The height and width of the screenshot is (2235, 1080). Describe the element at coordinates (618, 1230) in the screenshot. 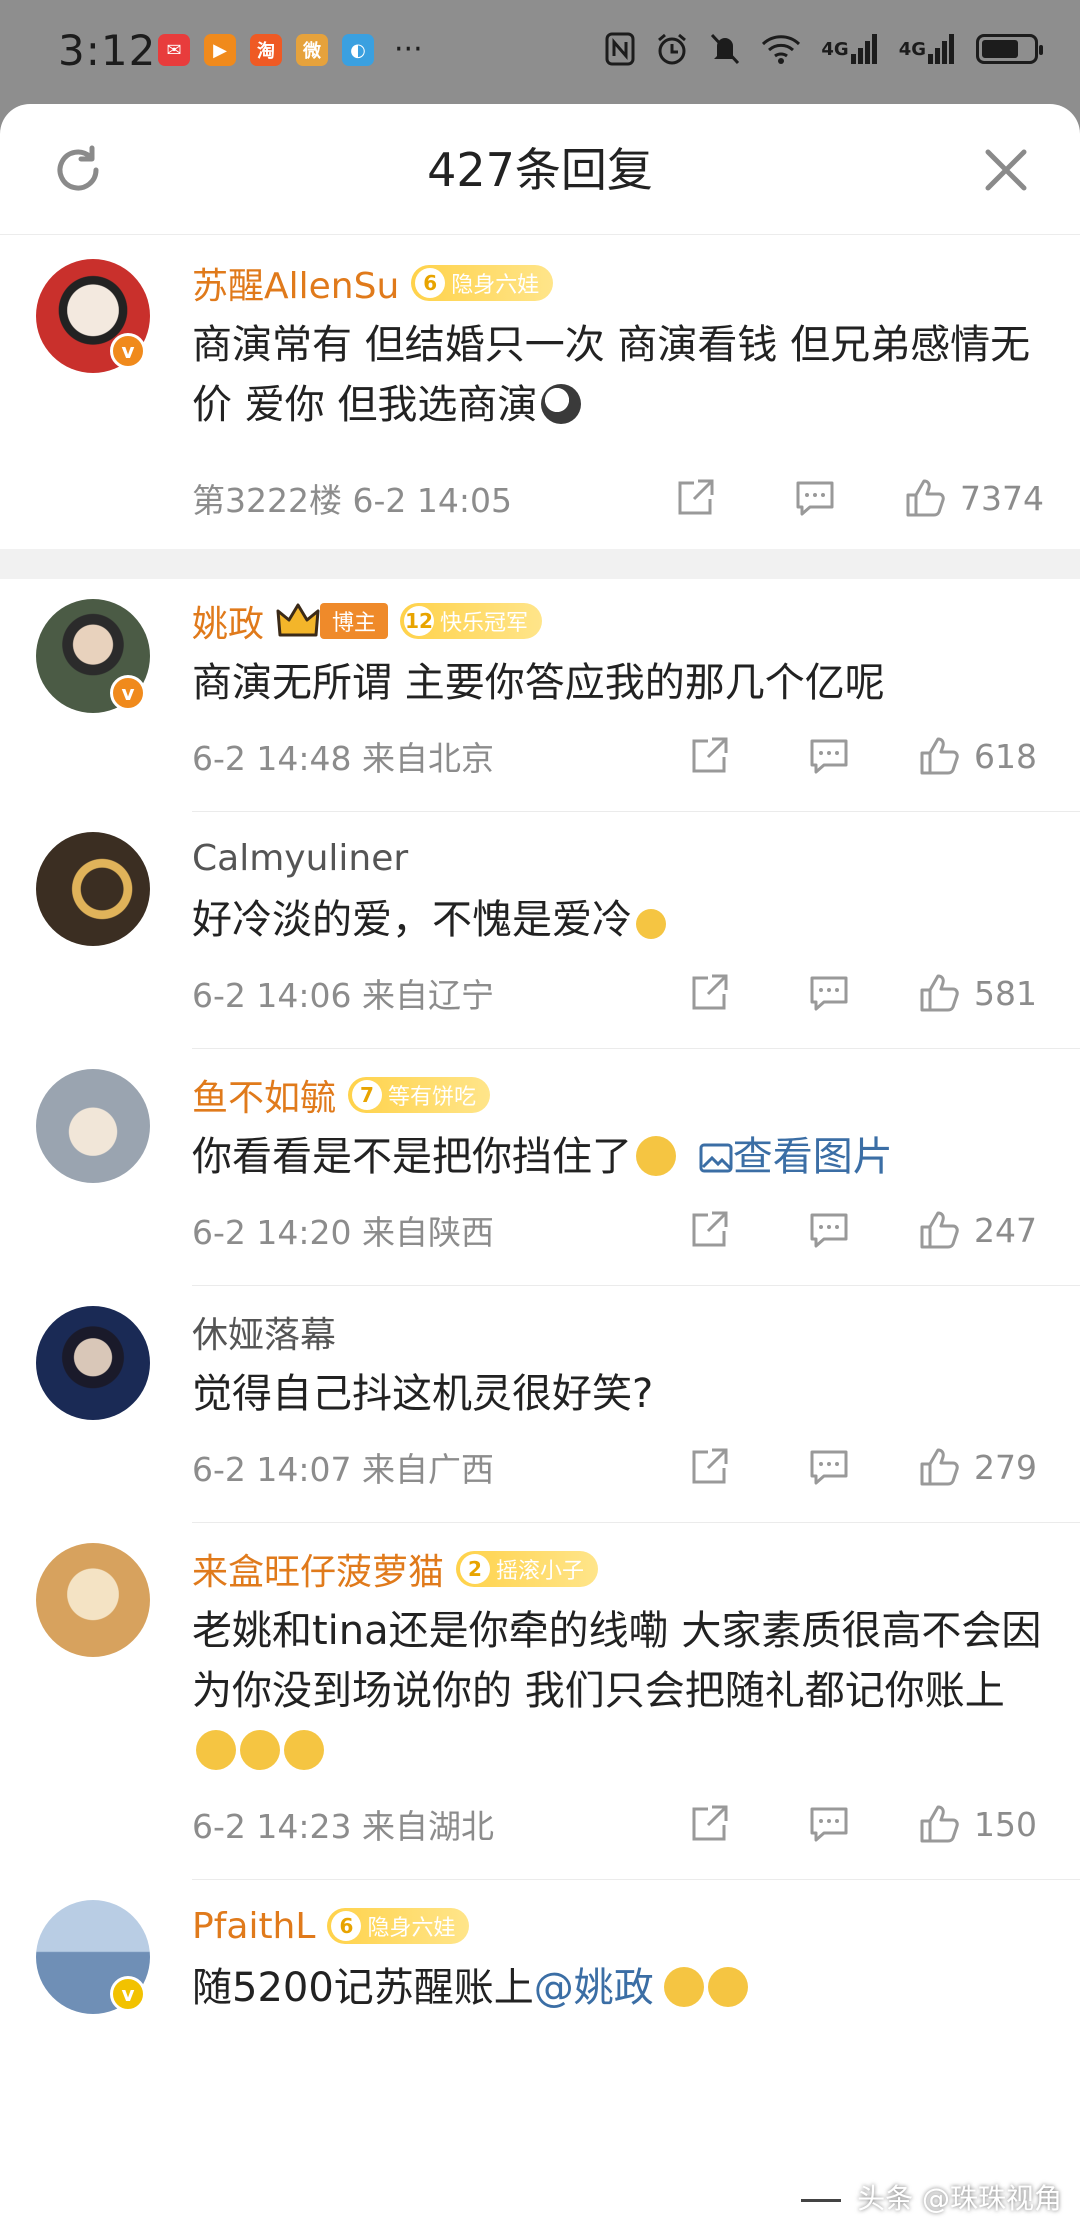

I see `comment-meta: 6-2 14:20 来自陕西 247` at that location.